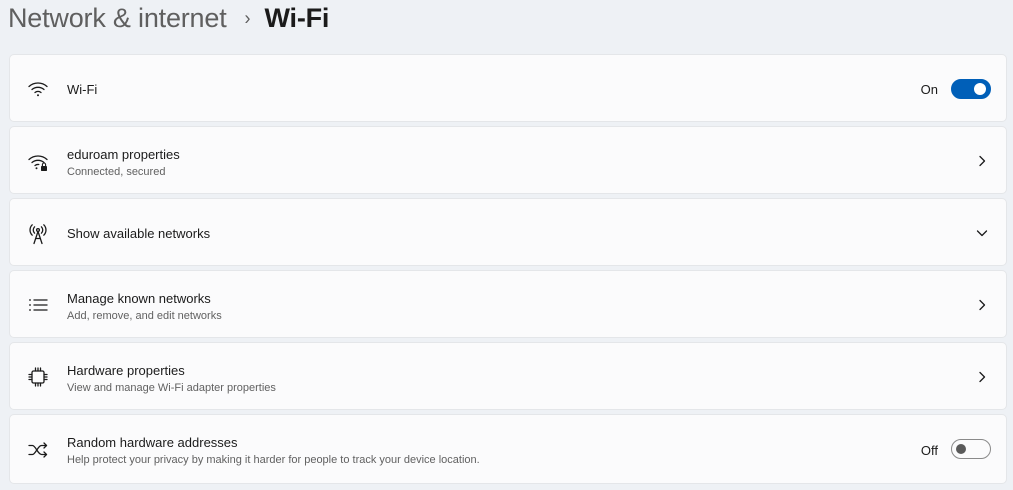 This screenshot has width=1013, height=490. I want to click on random-addresses-toggle-switch, so click(971, 449).